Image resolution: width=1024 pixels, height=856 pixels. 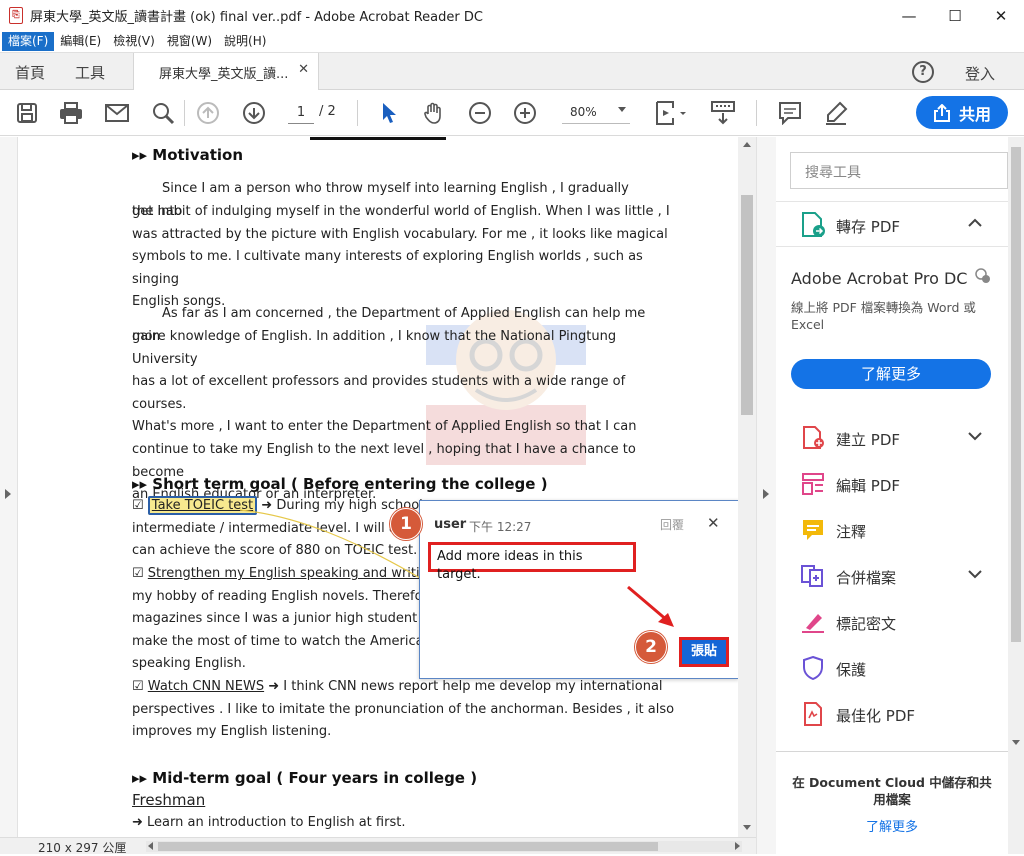 I want to click on chevron-up-icon, so click(x=975, y=223).